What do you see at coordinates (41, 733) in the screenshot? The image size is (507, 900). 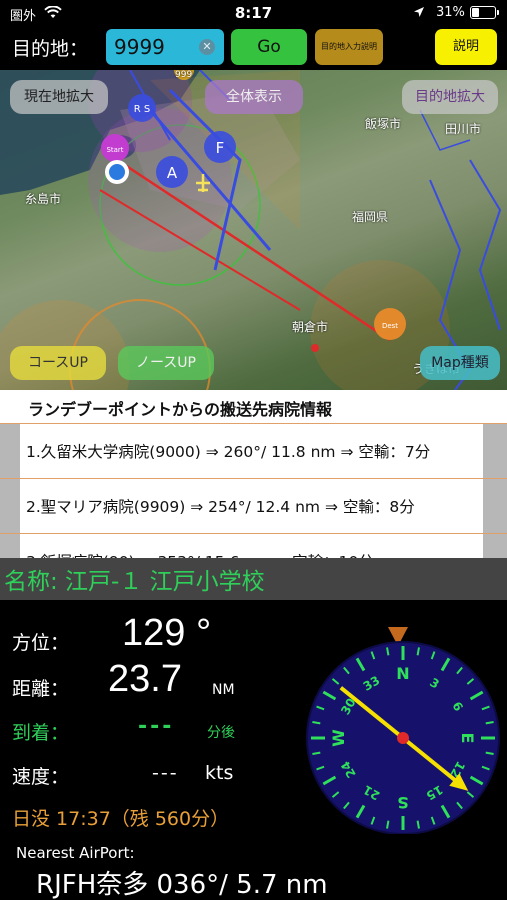 I see `arrival-label: 到着：` at bounding box center [41, 733].